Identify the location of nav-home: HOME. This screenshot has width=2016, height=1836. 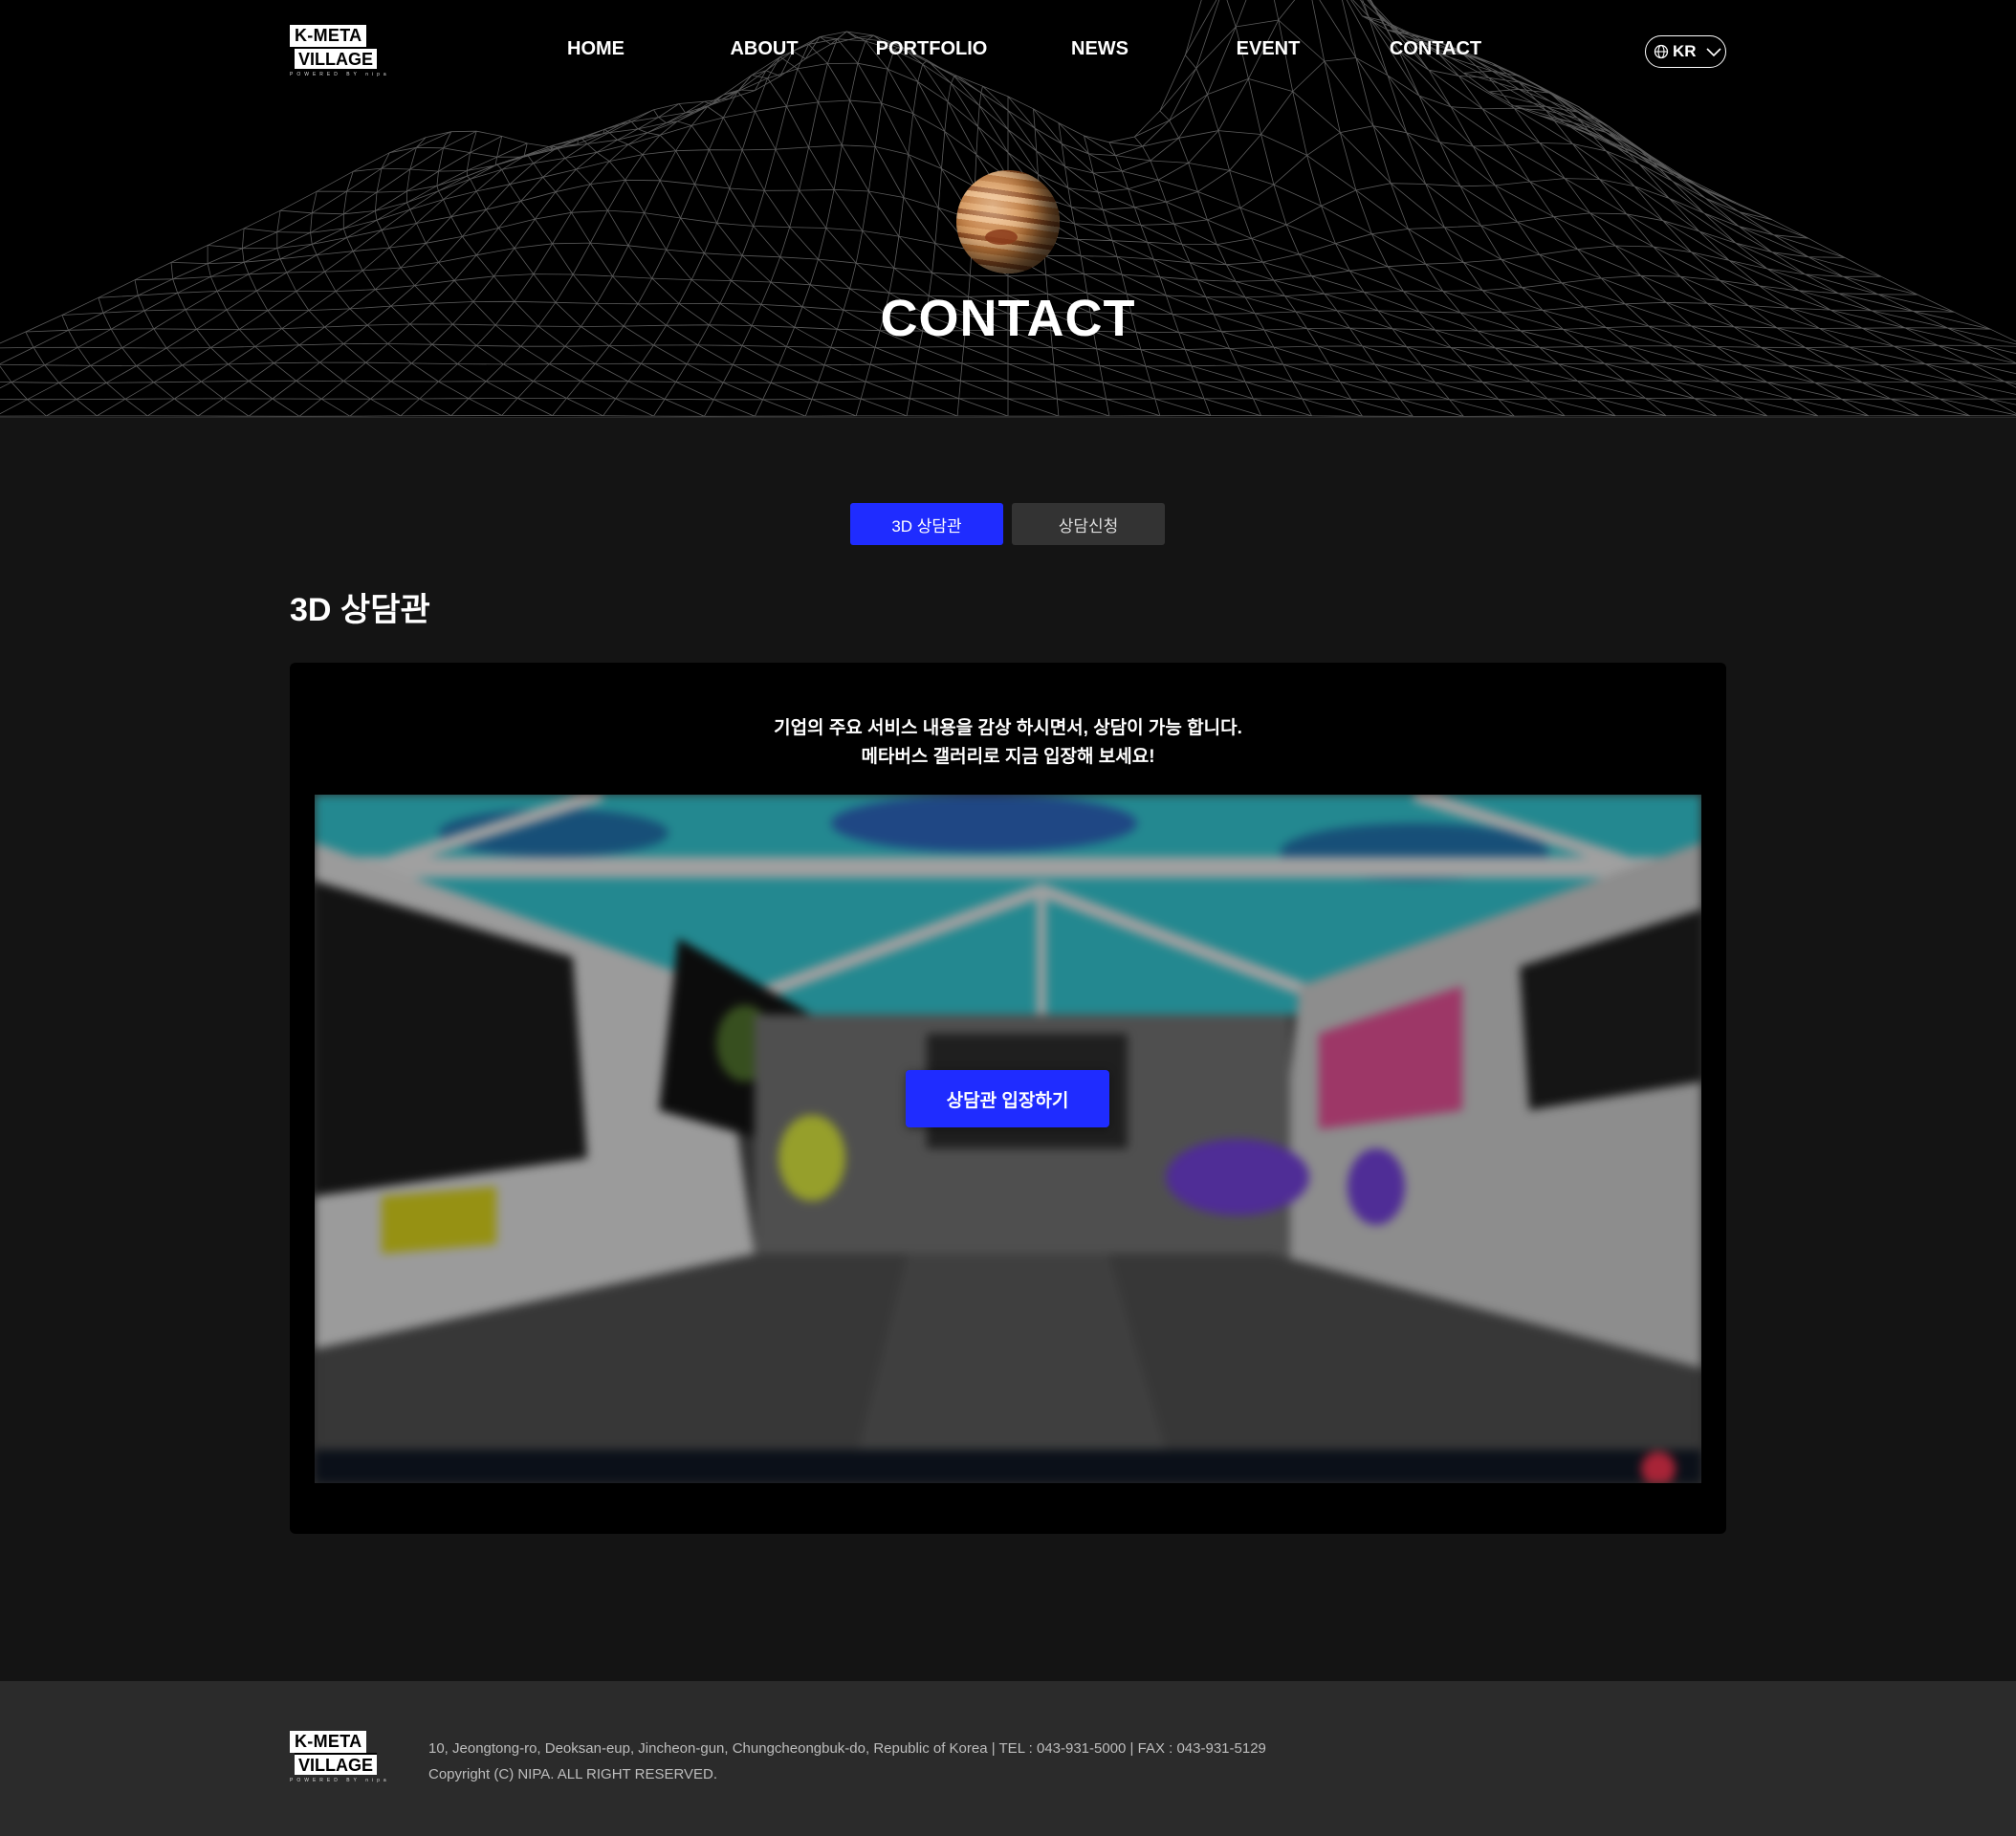
(596, 49).